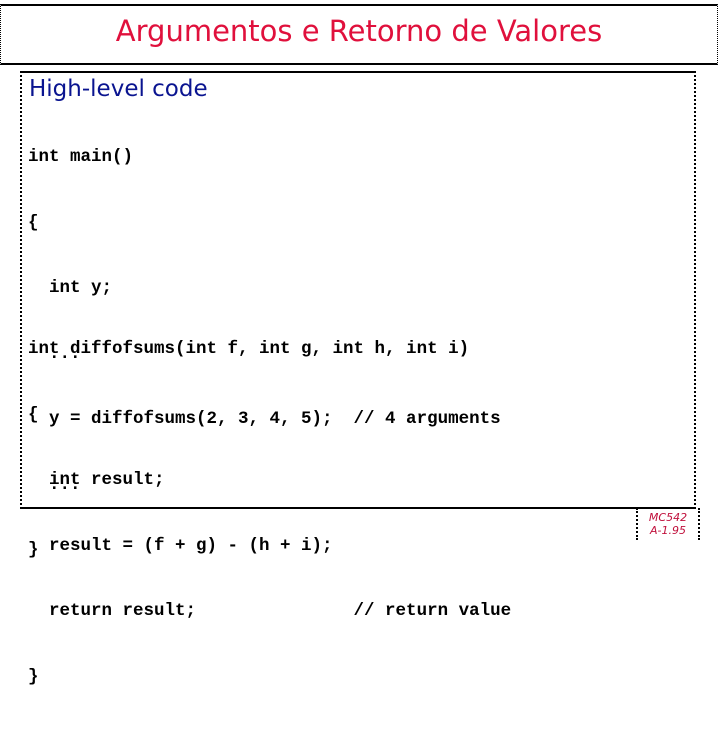  I want to click on code-line: return result; // return value, so click(270, 611).